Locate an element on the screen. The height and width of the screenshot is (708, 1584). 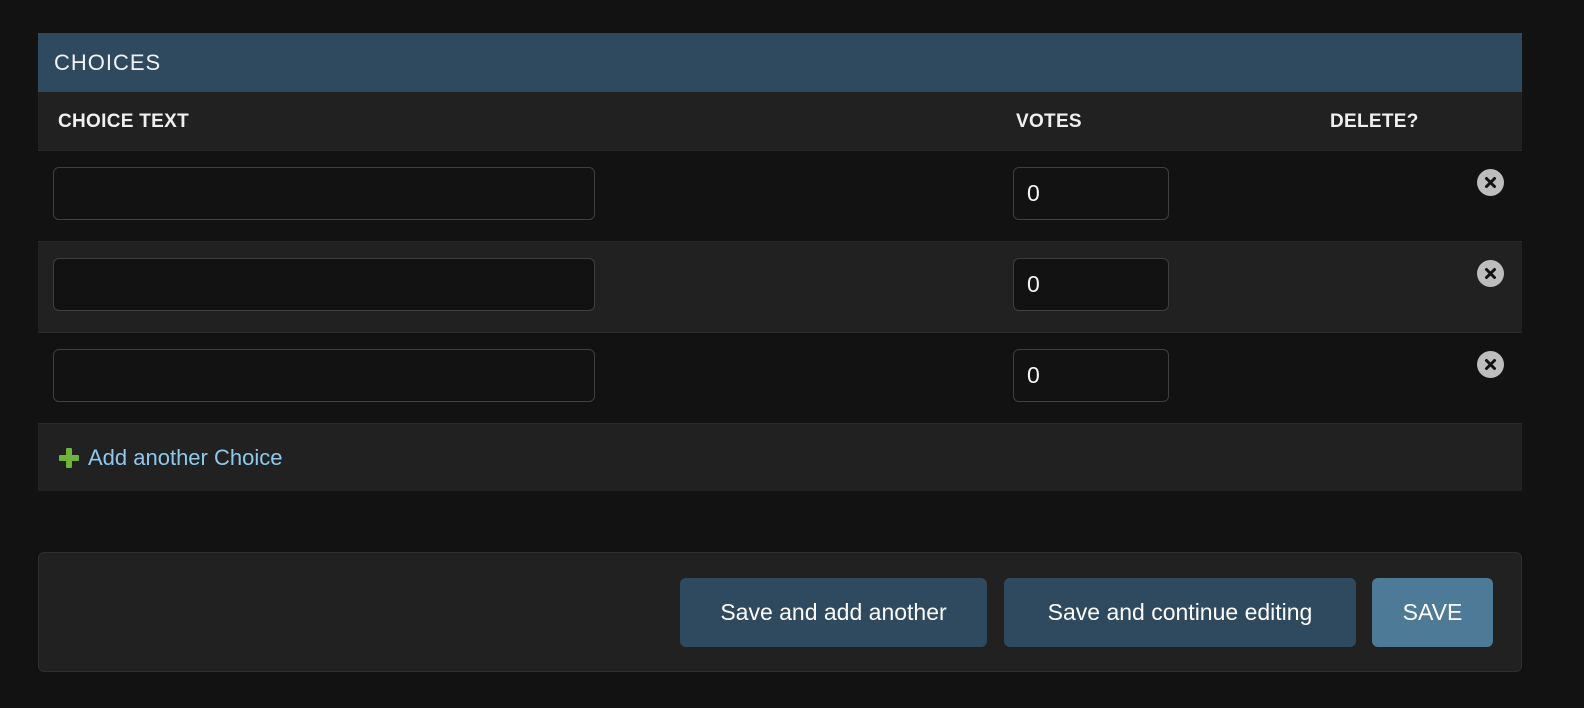
table-header: CHOICE TEXT VOTES DELETE? is located at coordinates (780, 121).